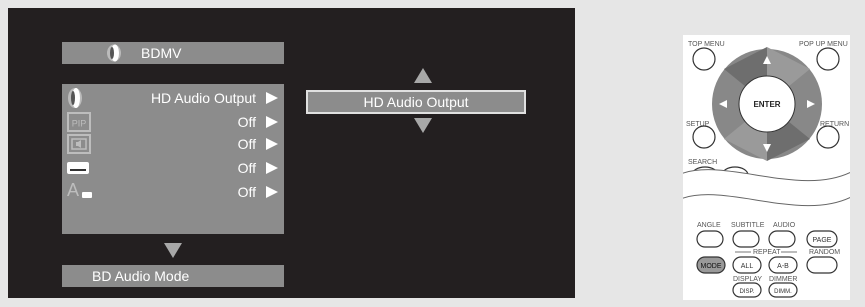  What do you see at coordinates (824, 252) in the screenshot?
I see `random-label: RANDOM` at bounding box center [824, 252].